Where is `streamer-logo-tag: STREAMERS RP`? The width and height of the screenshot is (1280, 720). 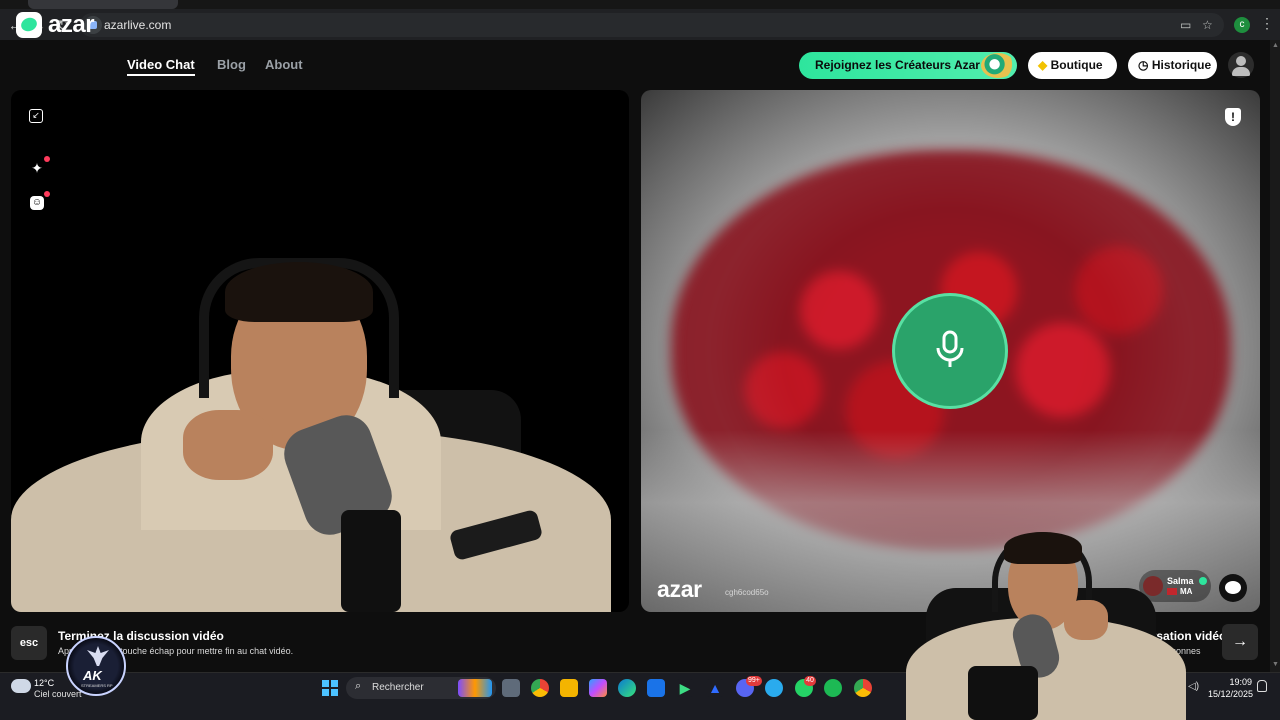 streamer-logo-tag: STREAMERS RP is located at coordinates (97, 685).